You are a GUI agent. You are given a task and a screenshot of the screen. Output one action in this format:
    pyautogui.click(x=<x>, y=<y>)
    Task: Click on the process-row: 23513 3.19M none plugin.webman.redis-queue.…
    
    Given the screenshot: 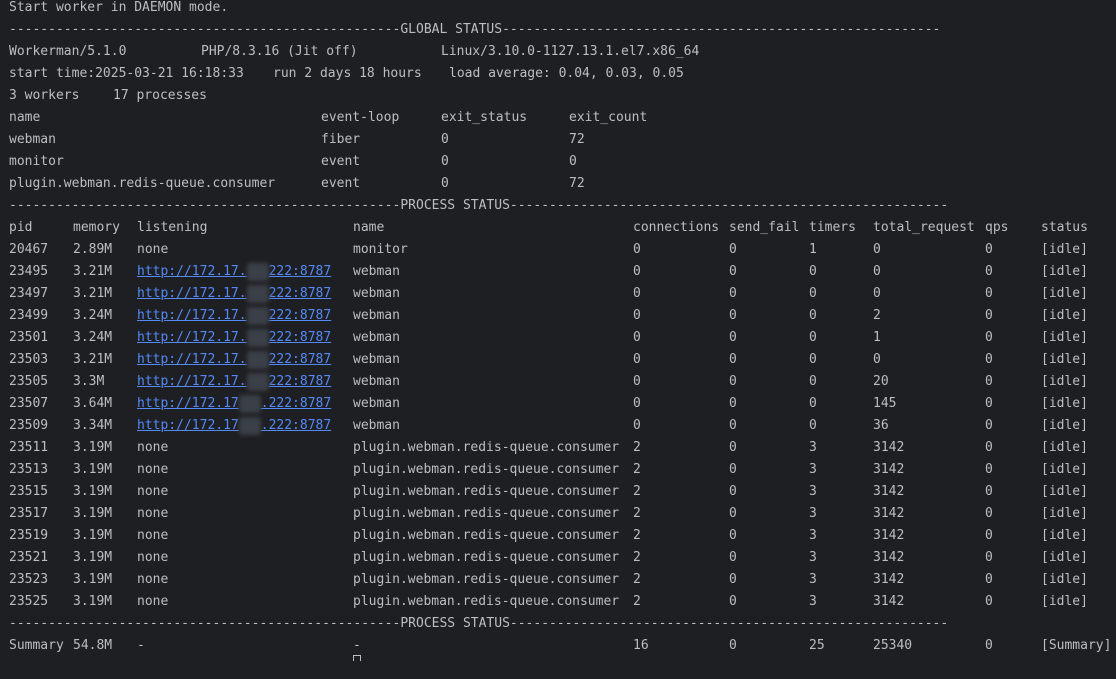 What is the action you would take?
    pyautogui.click(x=558, y=470)
    